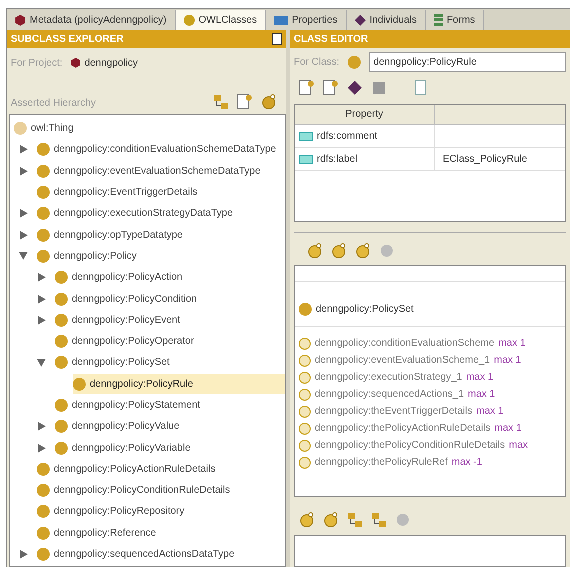  Describe the element at coordinates (331, 520) in the screenshot. I see `edit-restriction-icon` at that location.